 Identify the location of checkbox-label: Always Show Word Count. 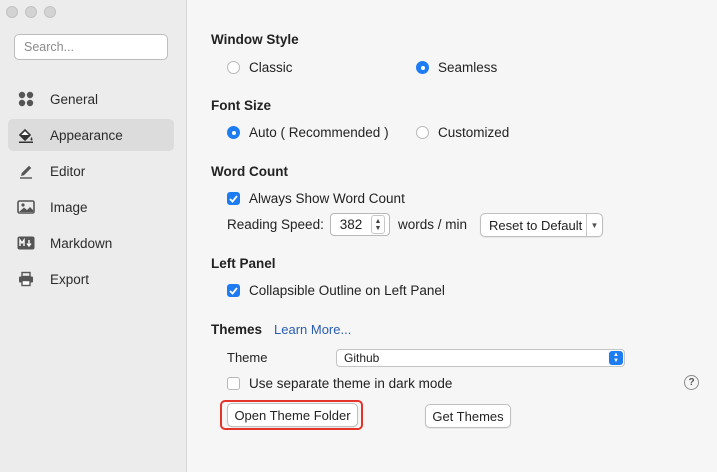
(327, 198).